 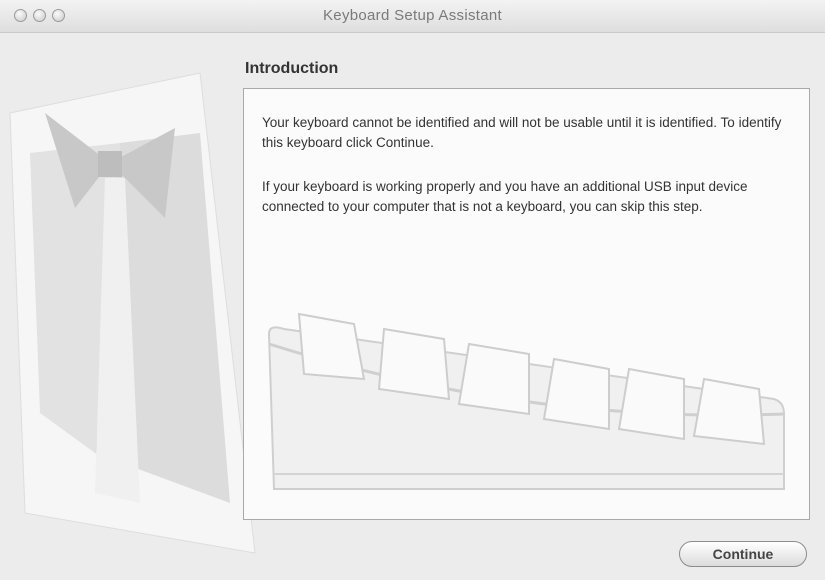 I want to click on title-bar: Keyboard Setup Assistant, so click(x=412, y=16).